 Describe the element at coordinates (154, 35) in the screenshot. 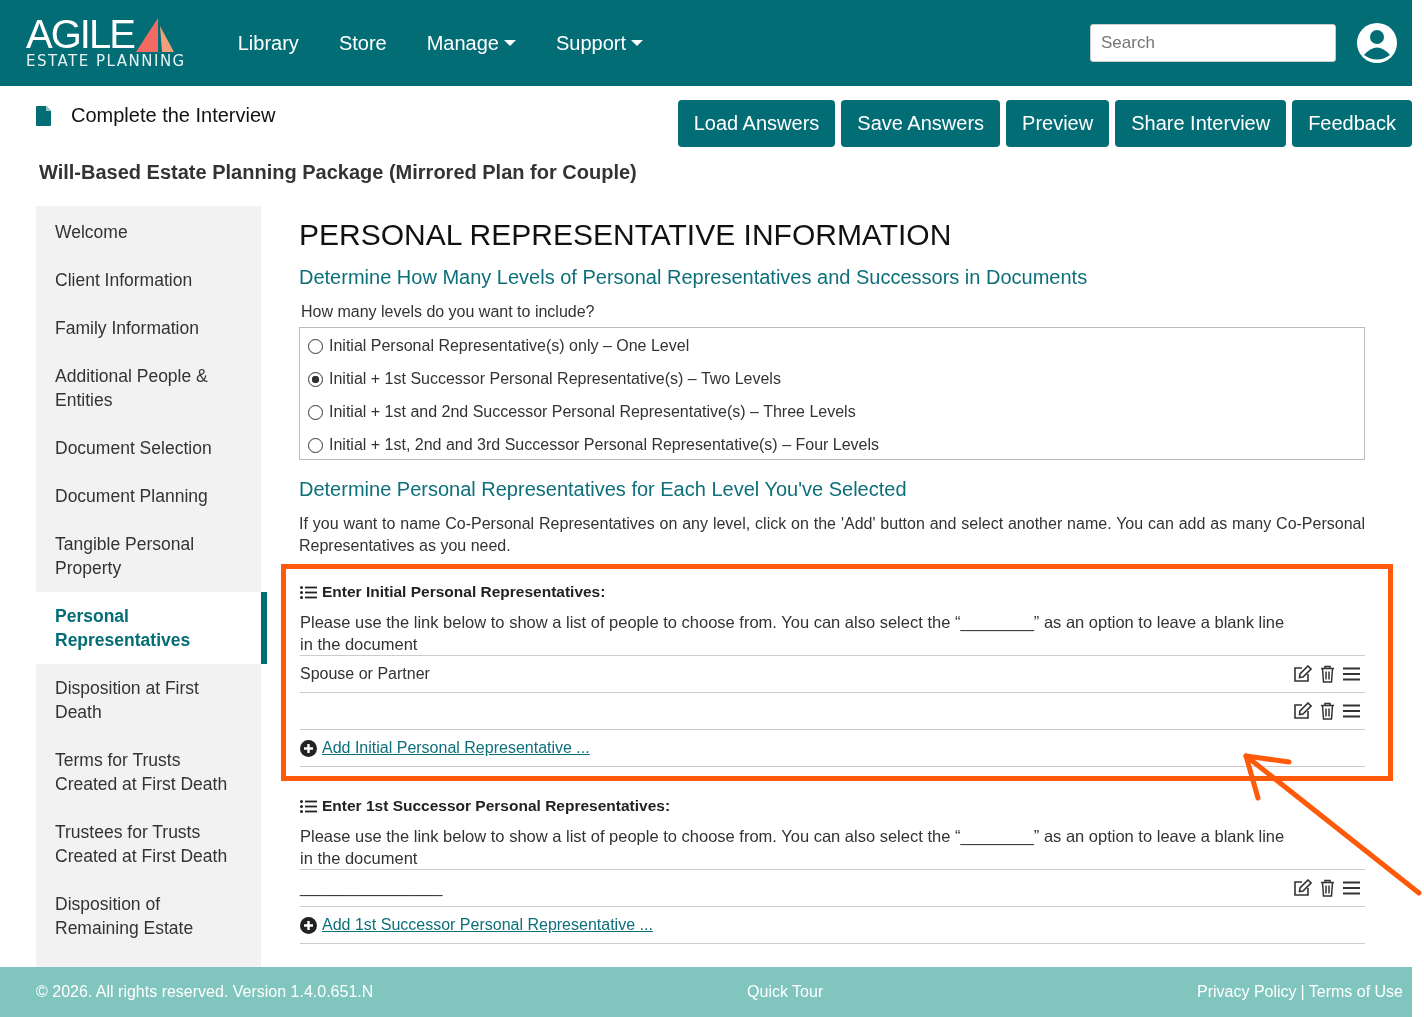

I see `sail-logo-icon` at that location.